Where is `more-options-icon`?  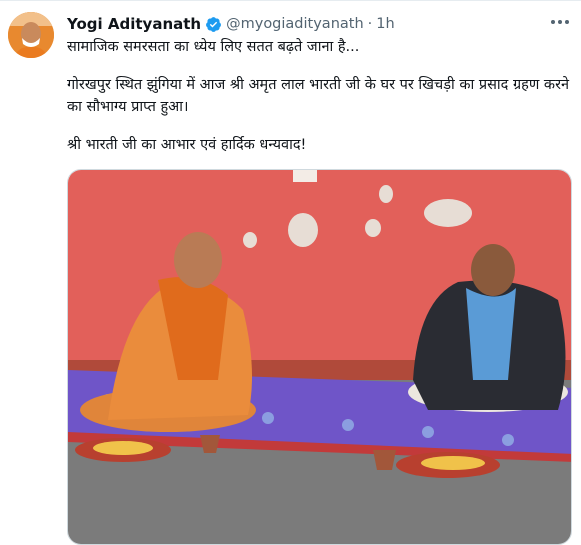
more-options-icon is located at coordinates (560, 22).